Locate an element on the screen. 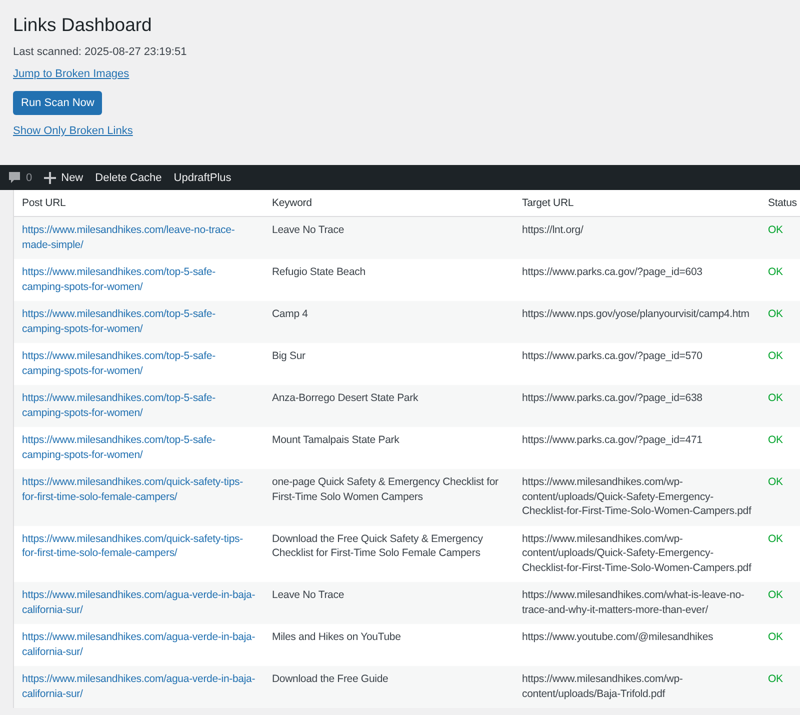  keyword-cell: Miles and Hikes on YouTube is located at coordinates (389, 645).